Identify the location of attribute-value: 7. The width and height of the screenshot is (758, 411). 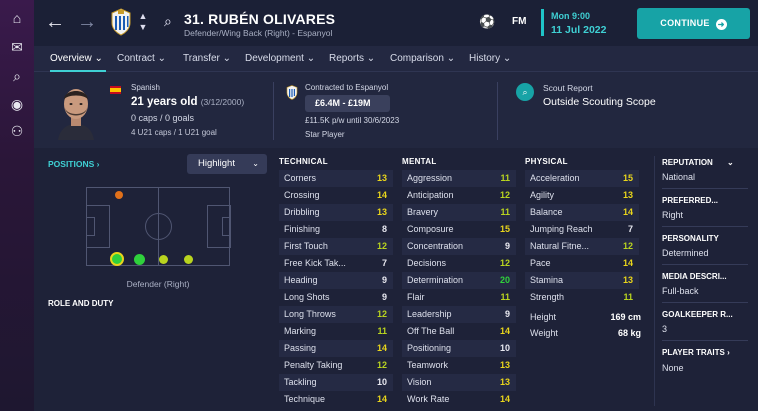
(630, 229).